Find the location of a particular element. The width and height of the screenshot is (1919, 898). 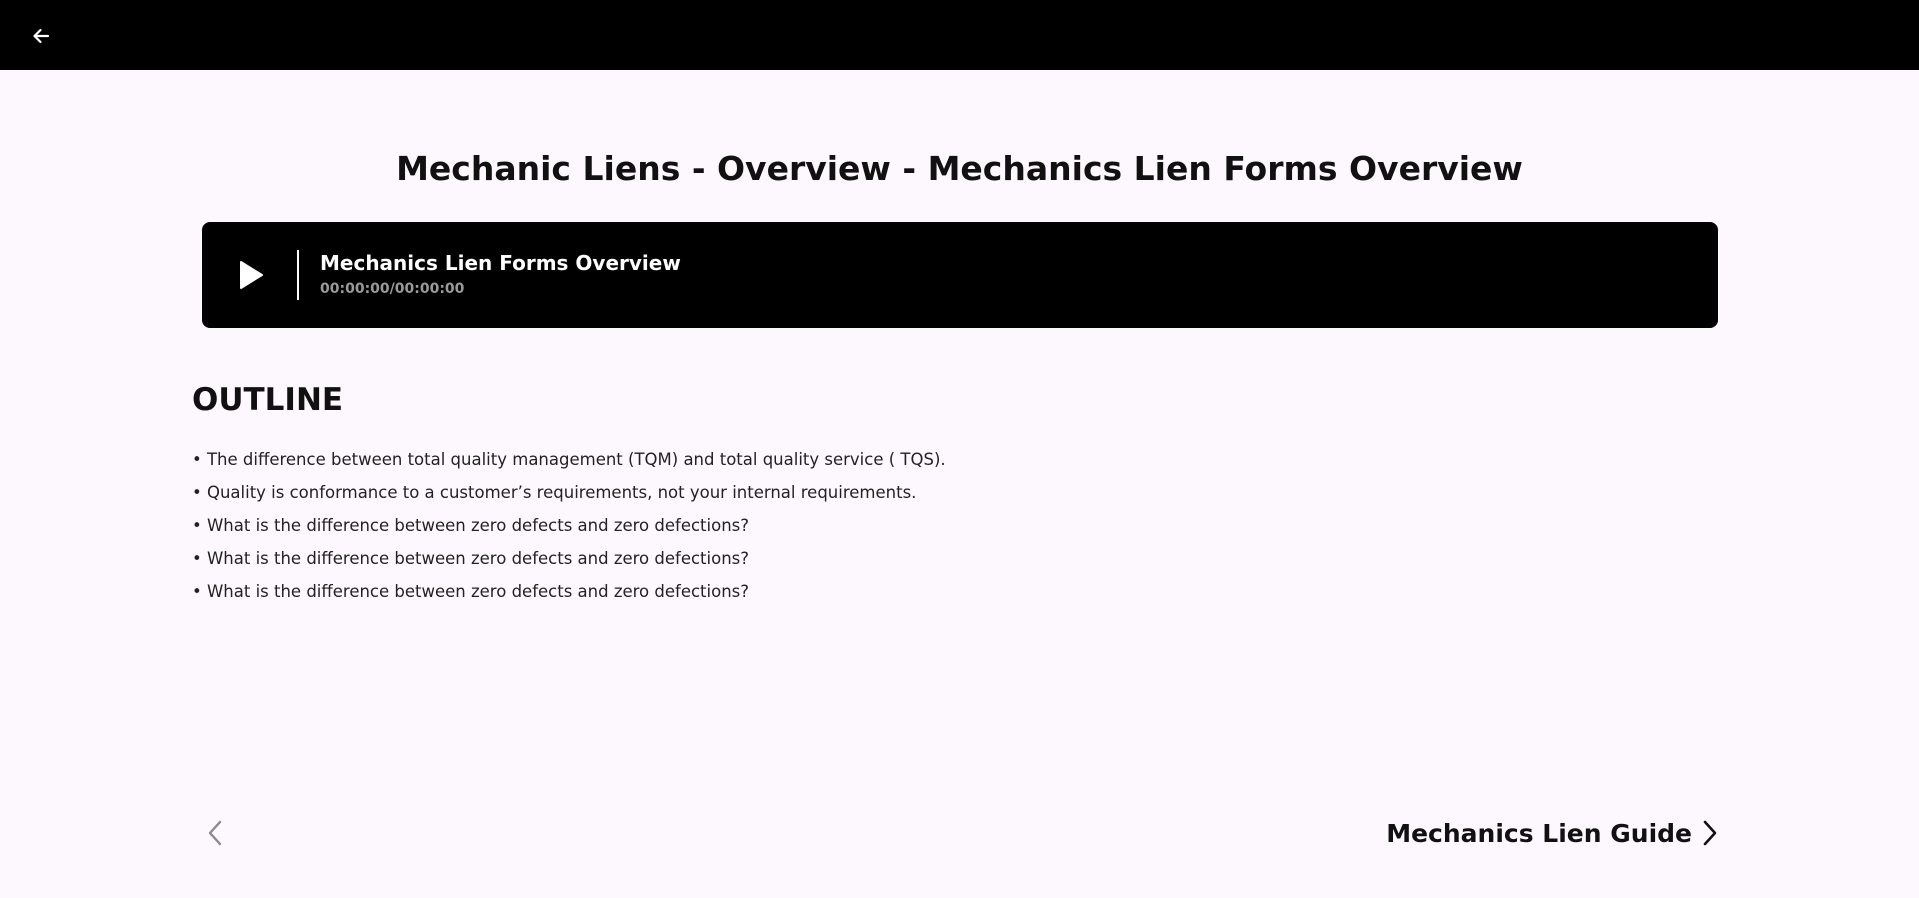

play-icon is located at coordinates (251, 275).